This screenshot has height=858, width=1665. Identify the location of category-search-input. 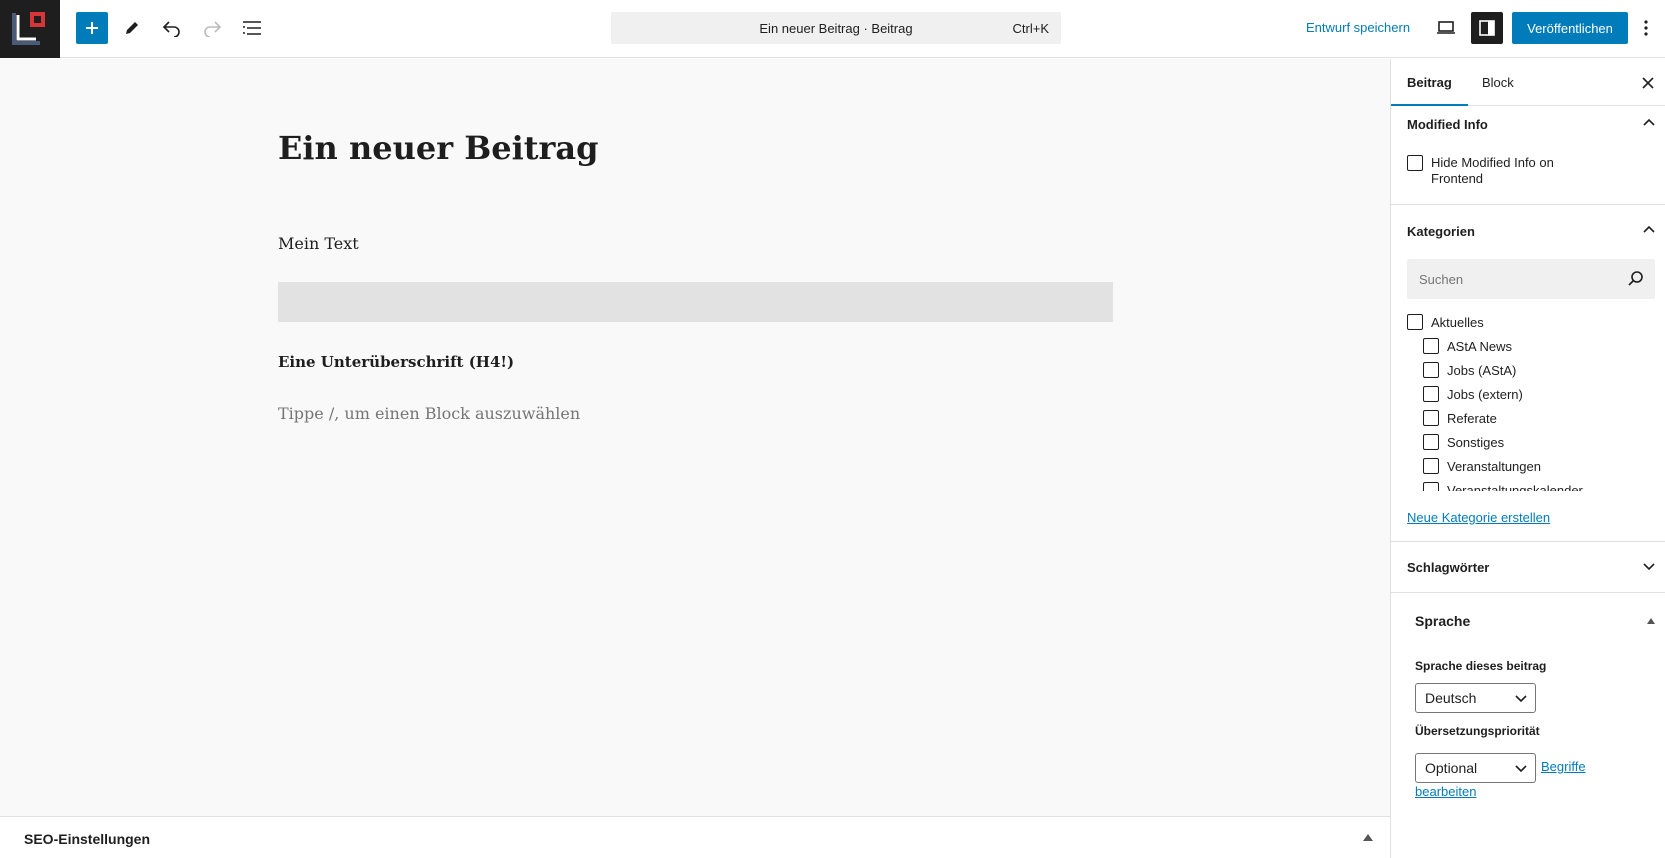
(1512, 279).